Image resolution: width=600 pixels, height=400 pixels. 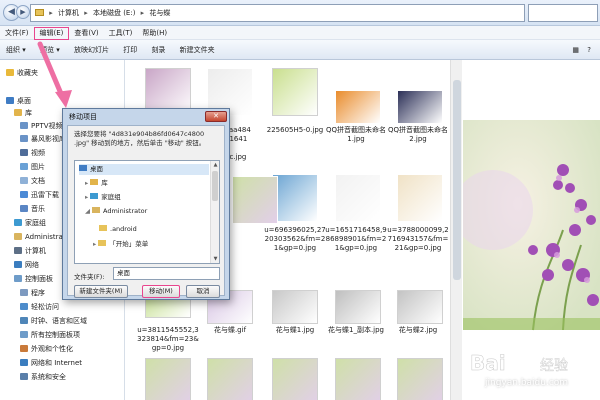 I want to click on ease-of-access-icon, so click(x=24, y=306).